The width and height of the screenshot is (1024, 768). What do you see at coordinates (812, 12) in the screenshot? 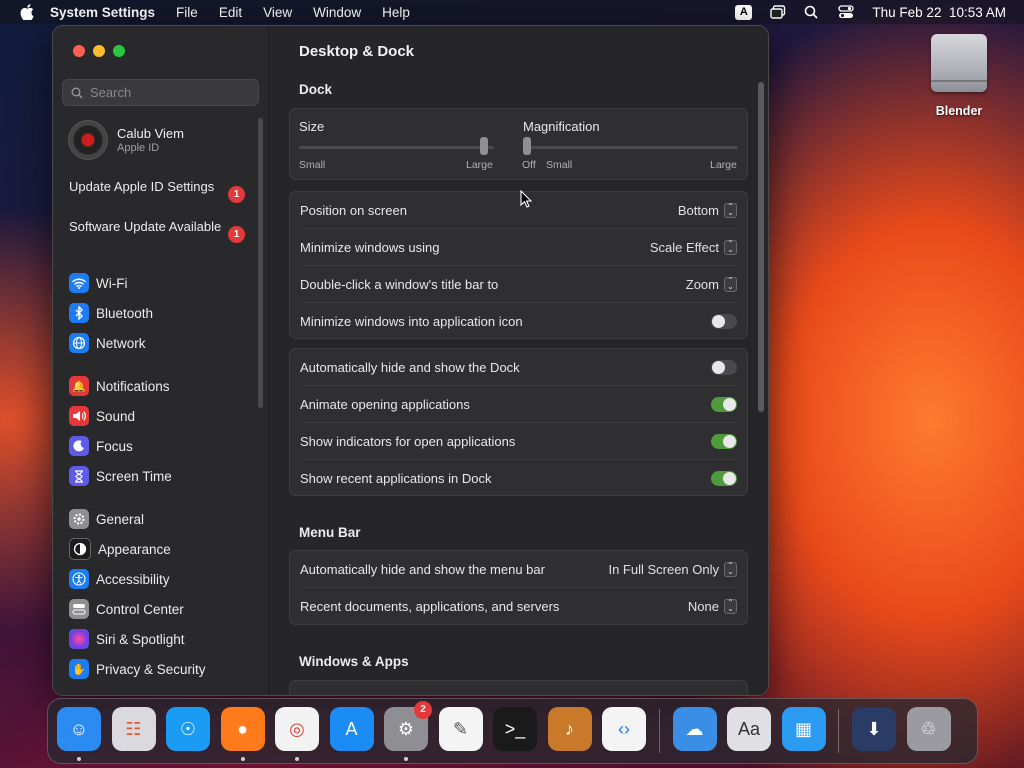
I see `spotlight-search-icon` at bounding box center [812, 12].